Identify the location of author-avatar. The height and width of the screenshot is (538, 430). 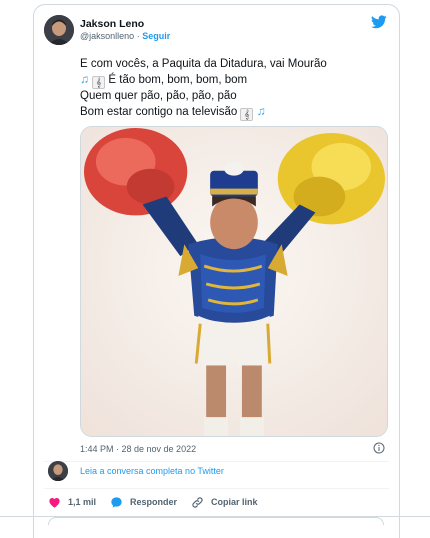
(59, 30).